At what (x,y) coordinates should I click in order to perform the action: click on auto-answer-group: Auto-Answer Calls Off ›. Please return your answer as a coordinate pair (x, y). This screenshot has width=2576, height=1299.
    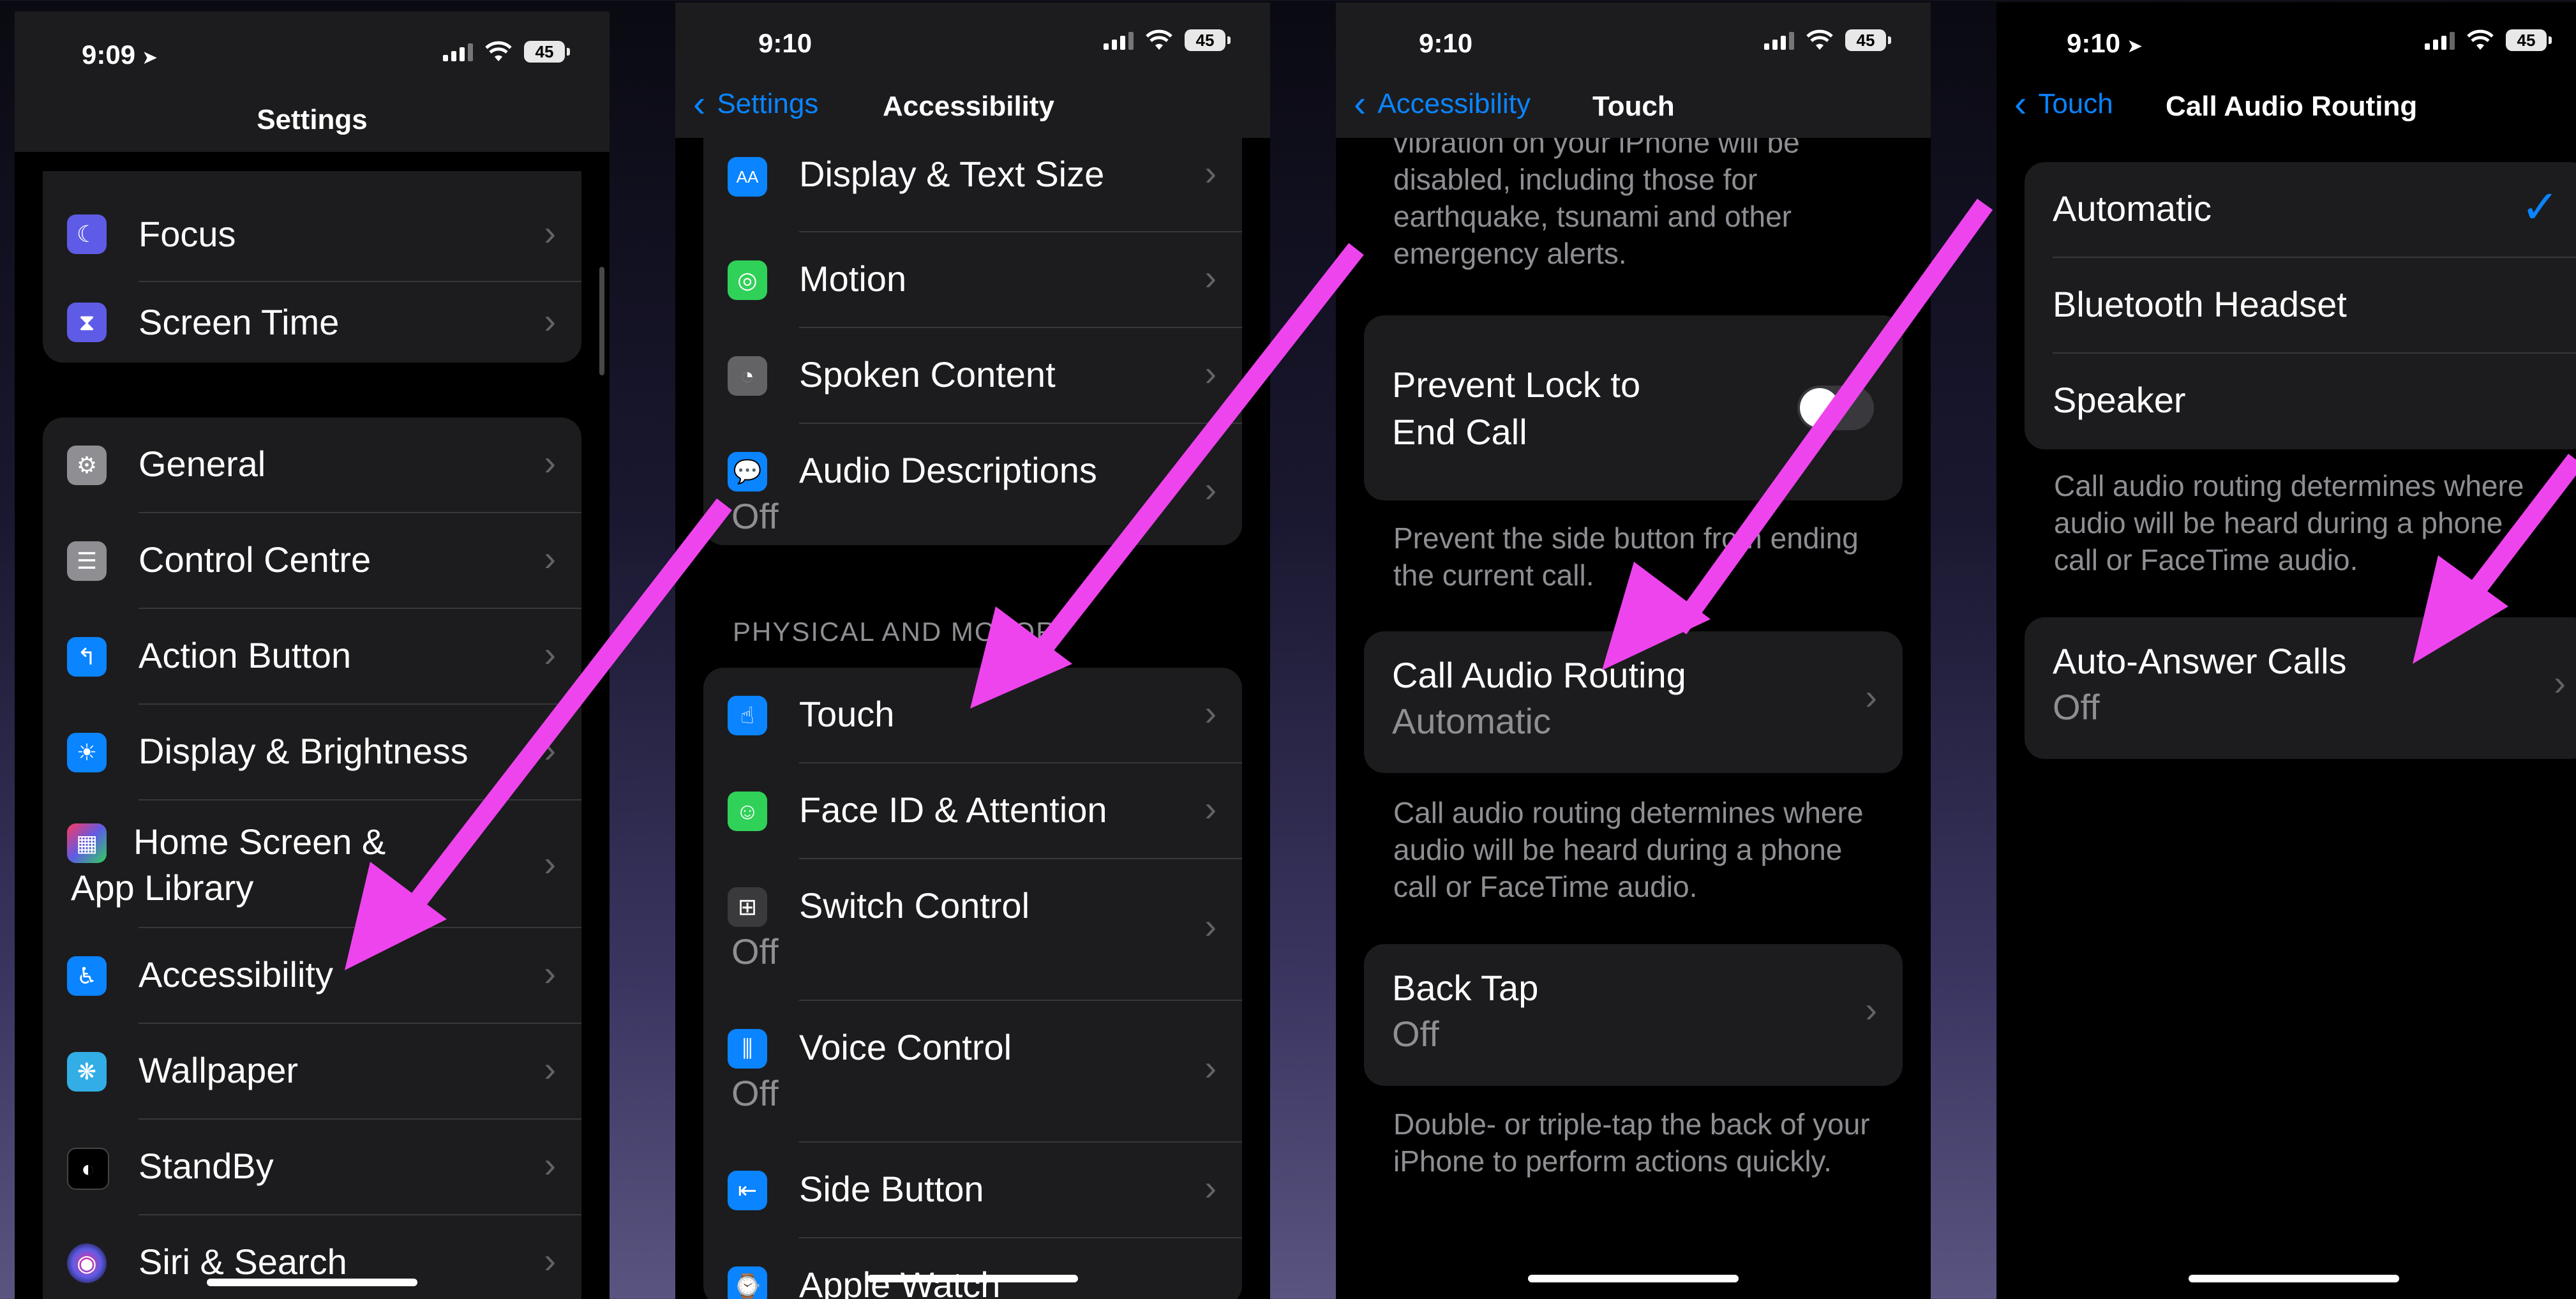
    Looking at the image, I should click on (2300, 688).